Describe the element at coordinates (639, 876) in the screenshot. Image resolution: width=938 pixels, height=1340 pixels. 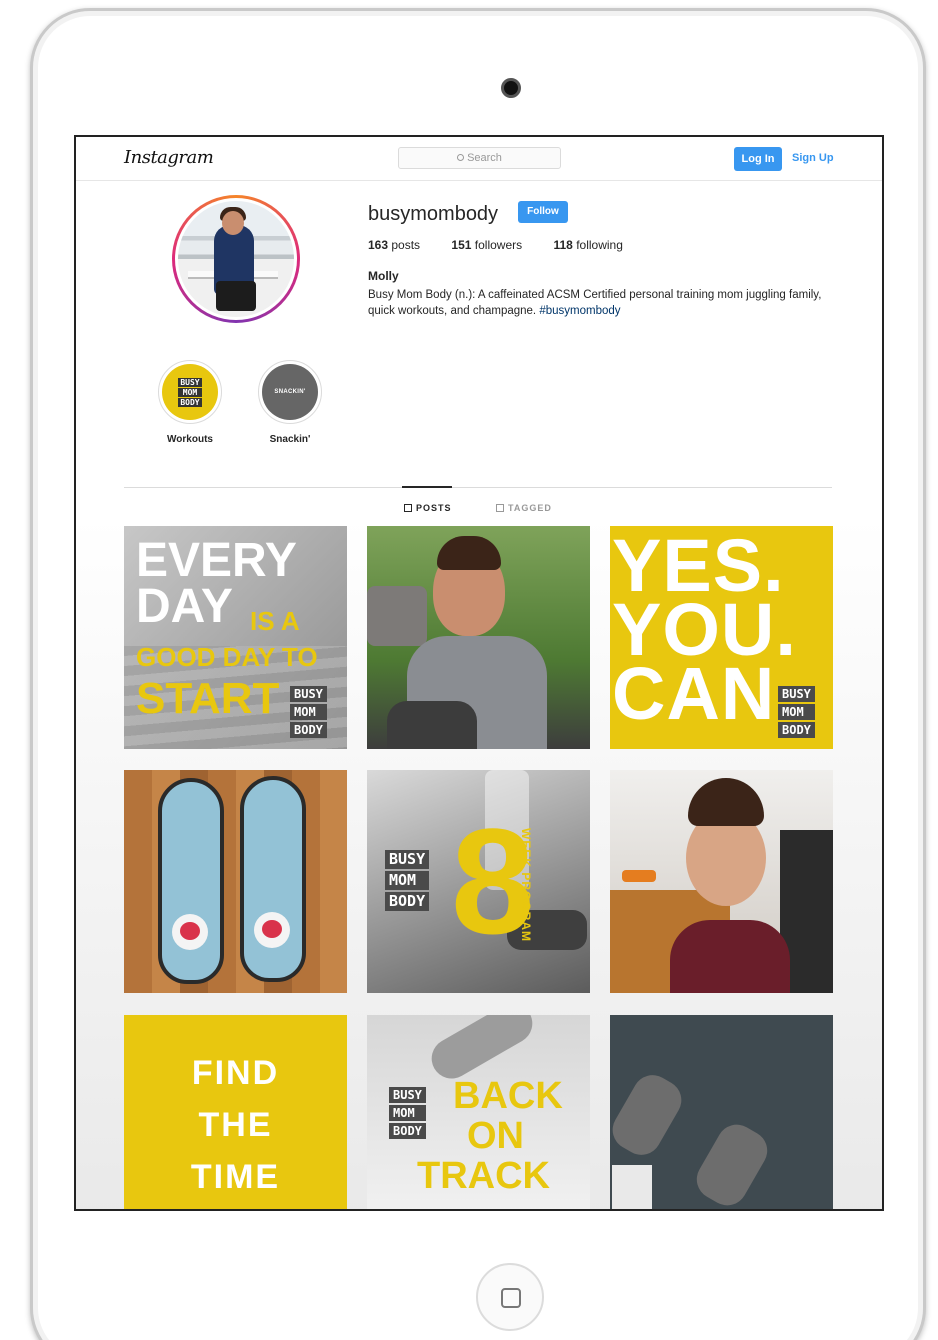
I see `dumbbell-icon` at that location.